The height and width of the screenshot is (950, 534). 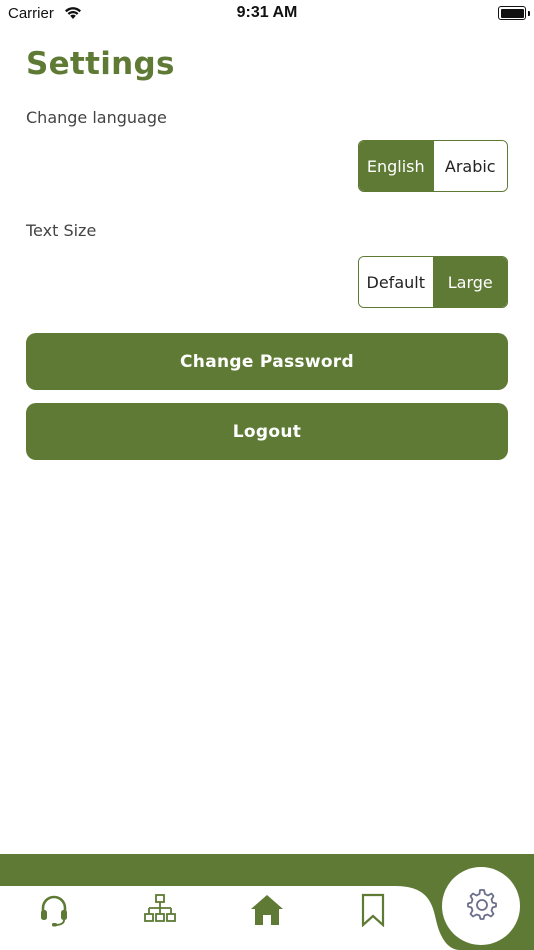 What do you see at coordinates (61, 230) in the screenshot?
I see `text-size-label: Text Size` at bounding box center [61, 230].